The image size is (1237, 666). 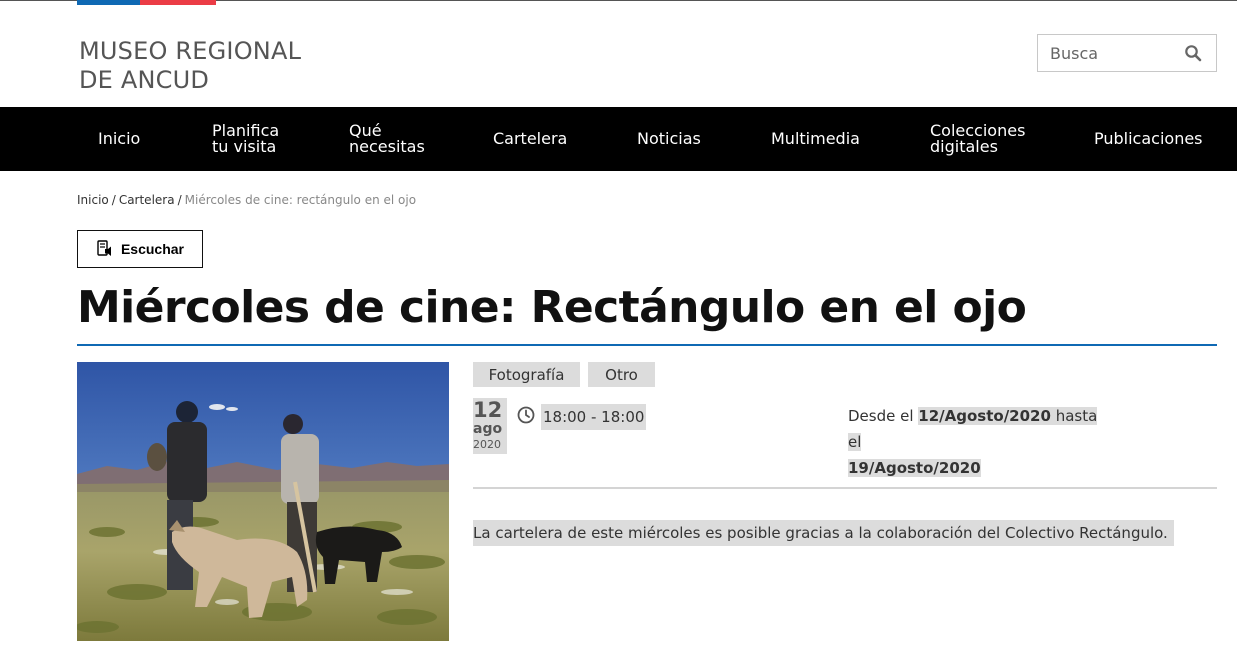 What do you see at coordinates (845, 488) in the screenshot?
I see `info-divider` at bounding box center [845, 488].